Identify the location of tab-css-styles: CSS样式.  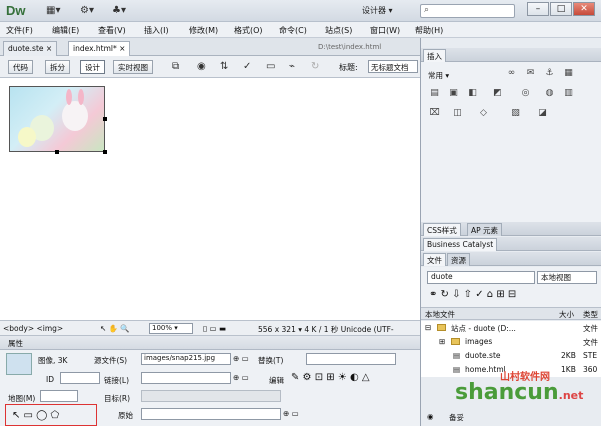
(442, 229).